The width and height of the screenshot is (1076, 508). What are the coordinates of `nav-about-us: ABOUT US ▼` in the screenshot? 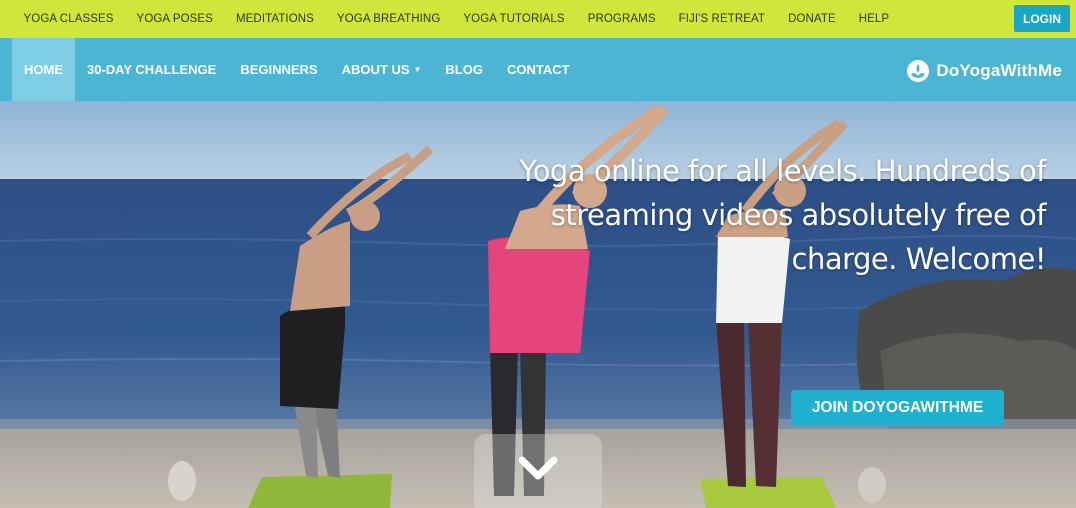 It's located at (382, 69).